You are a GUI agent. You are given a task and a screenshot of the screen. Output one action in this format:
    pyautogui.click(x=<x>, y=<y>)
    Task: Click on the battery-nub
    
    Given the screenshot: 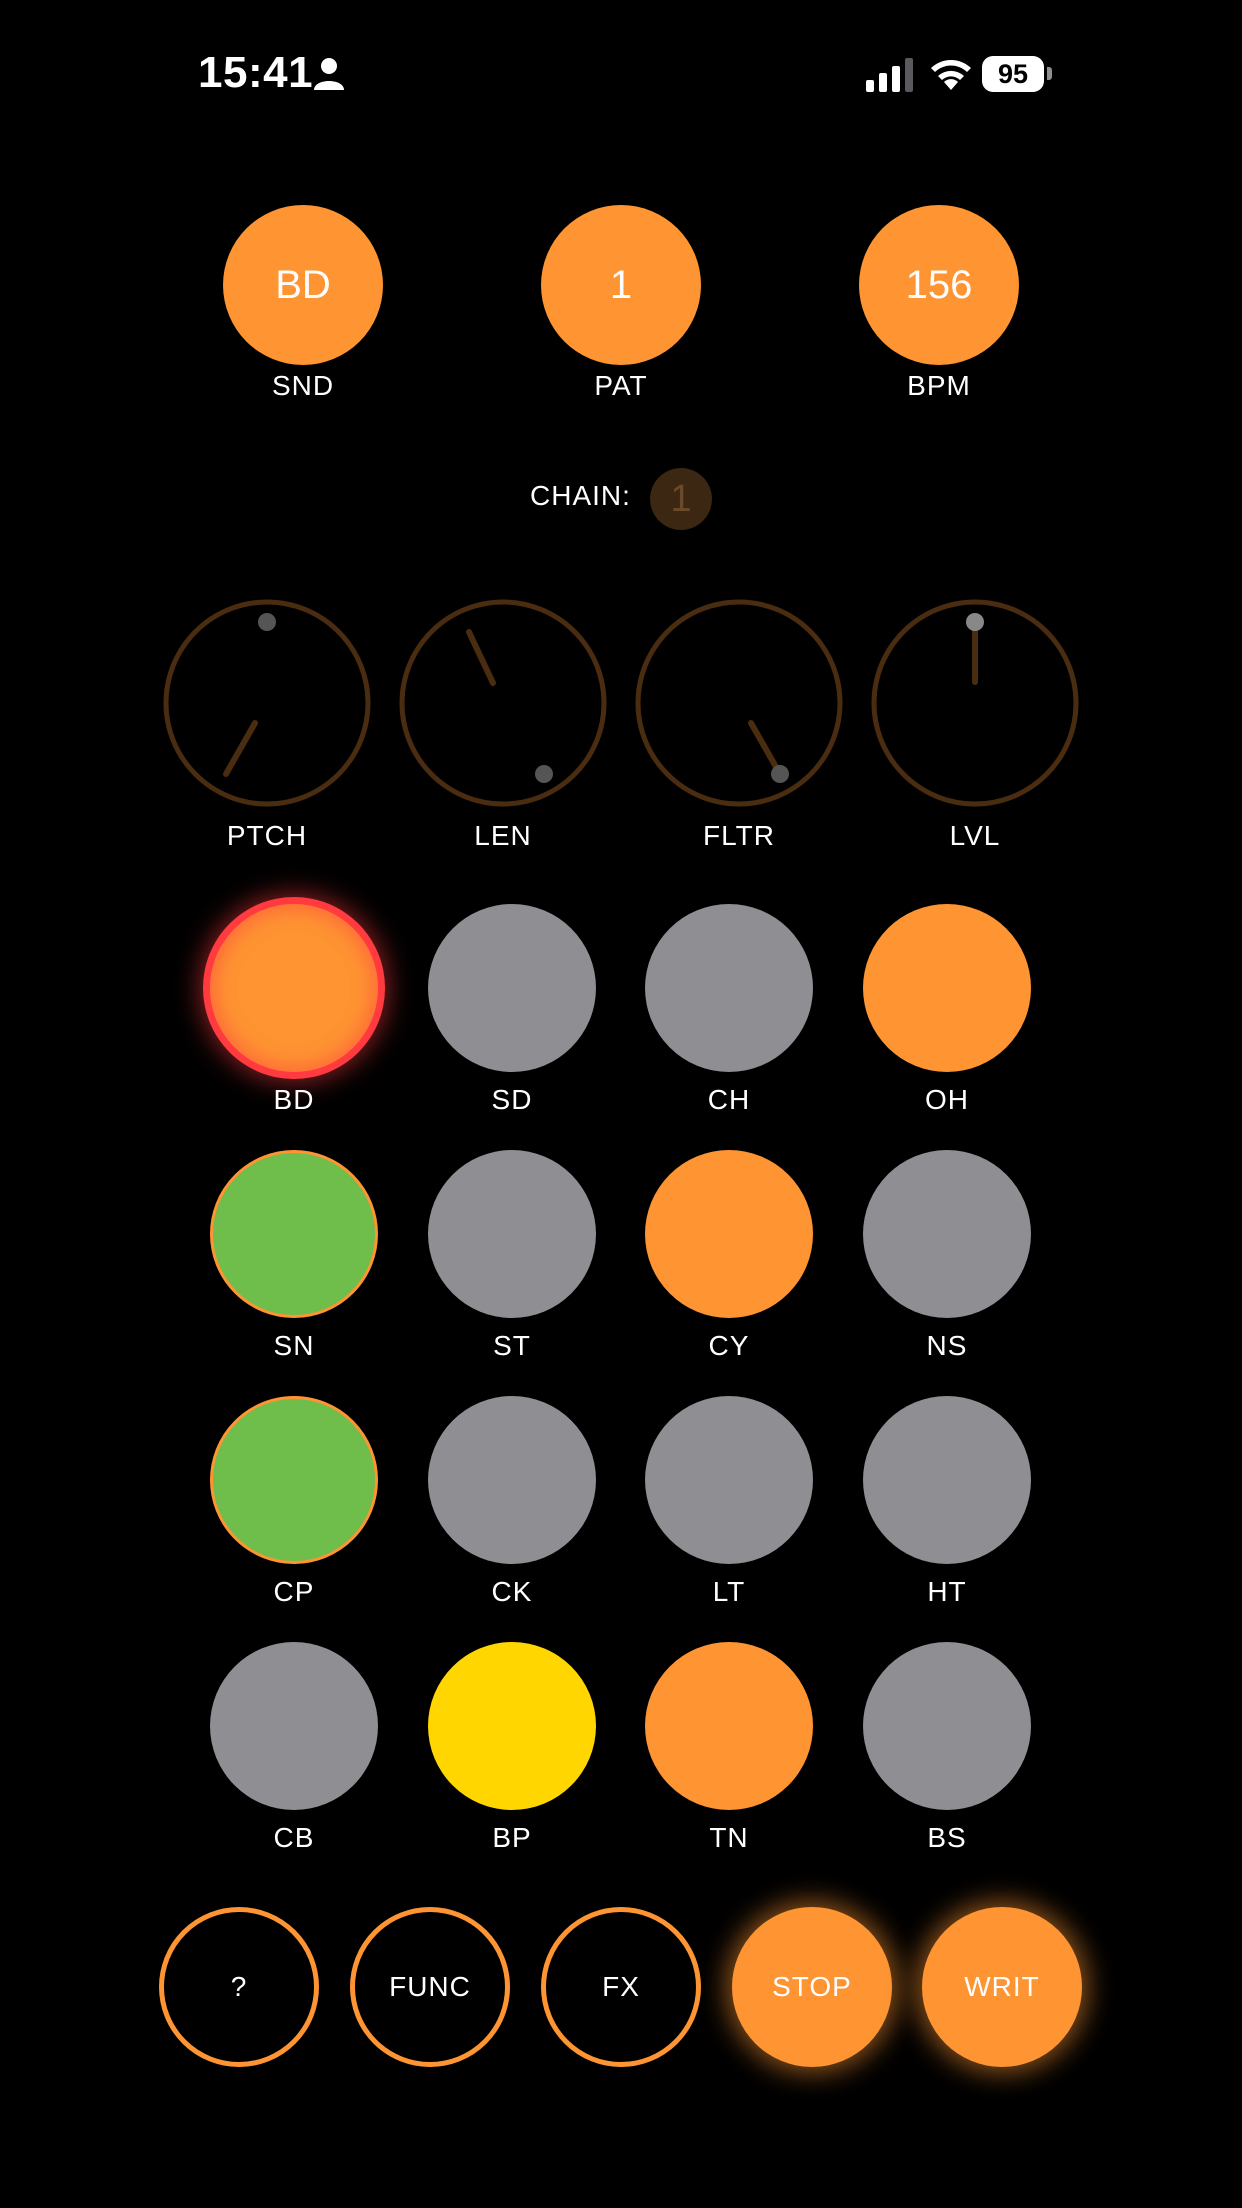 What is the action you would take?
    pyautogui.click(x=1049, y=73)
    